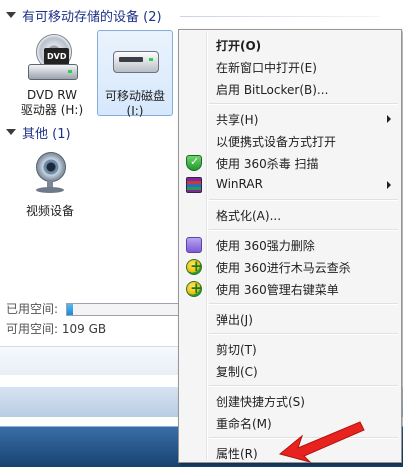  I want to click on menu-item: 使用 360强力删除, so click(290, 245).